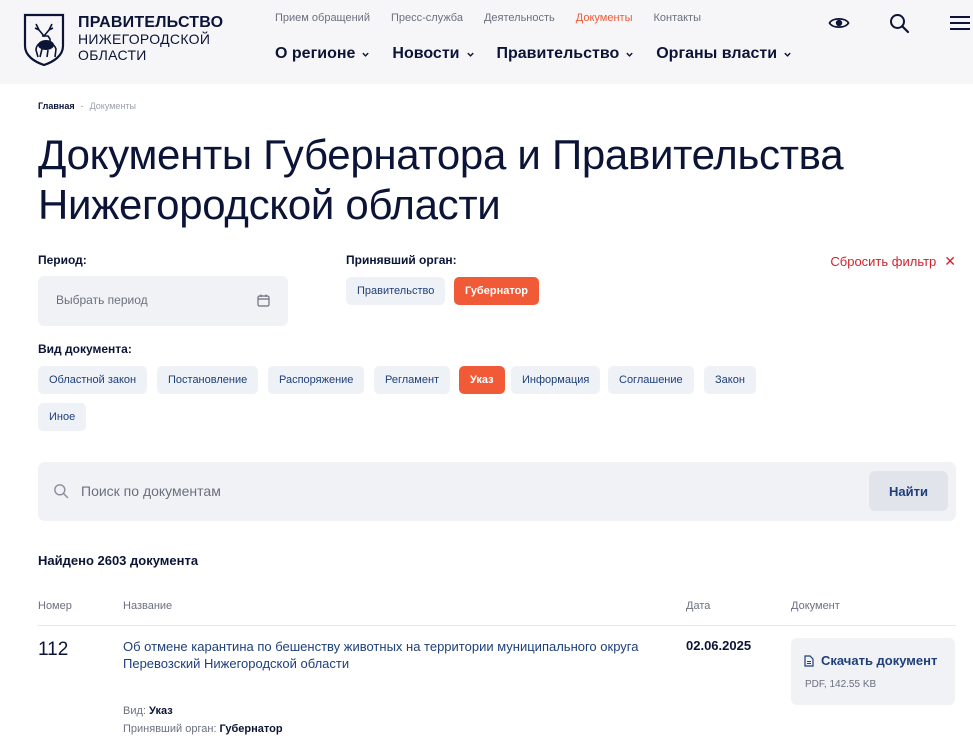  What do you see at coordinates (482, 380) in the screenshot?
I see `type-chip-decree: Указ` at bounding box center [482, 380].